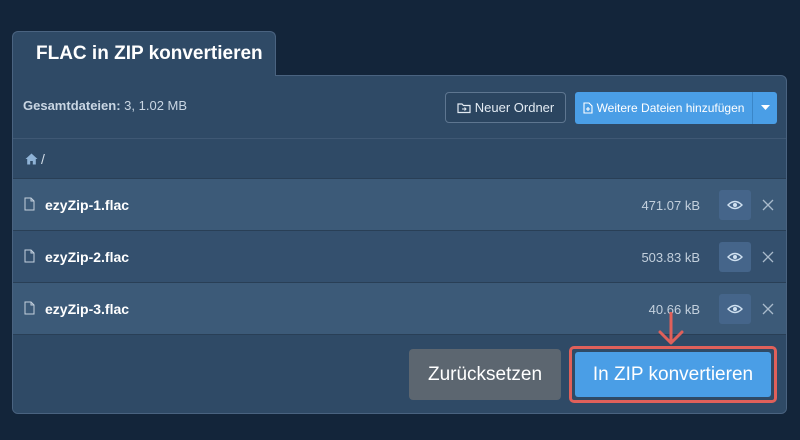  What do you see at coordinates (87, 257) in the screenshot?
I see `file-name: ezyZip-2.flac` at bounding box center [87, 257].